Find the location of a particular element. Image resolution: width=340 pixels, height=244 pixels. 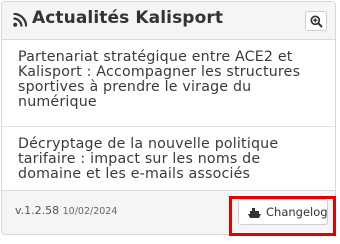

changelog-button: Changelog is located at coordinates (283, 212).